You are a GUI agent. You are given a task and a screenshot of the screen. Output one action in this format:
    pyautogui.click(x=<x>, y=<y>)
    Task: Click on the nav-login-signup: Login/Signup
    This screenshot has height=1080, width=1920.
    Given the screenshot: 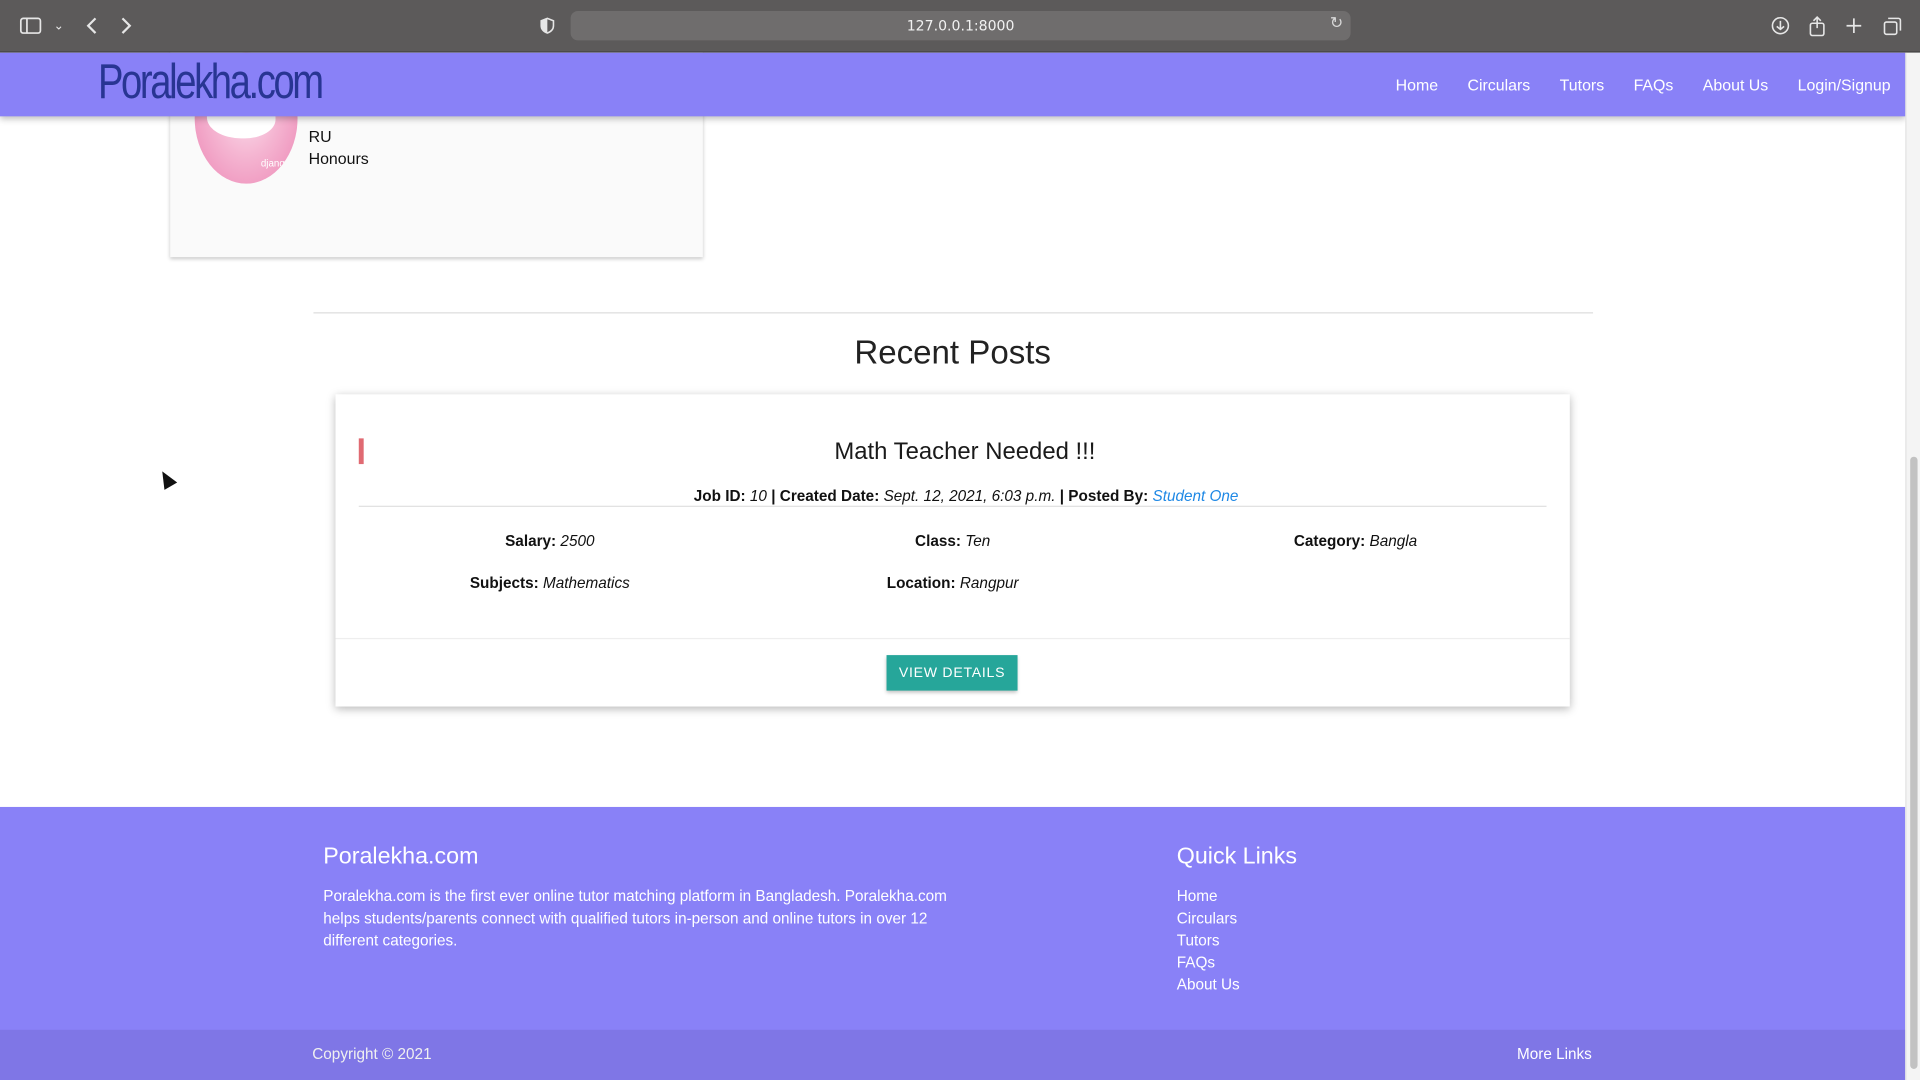 What is the action you would take?
    pyautogui.click(x=1844, y=84)
    